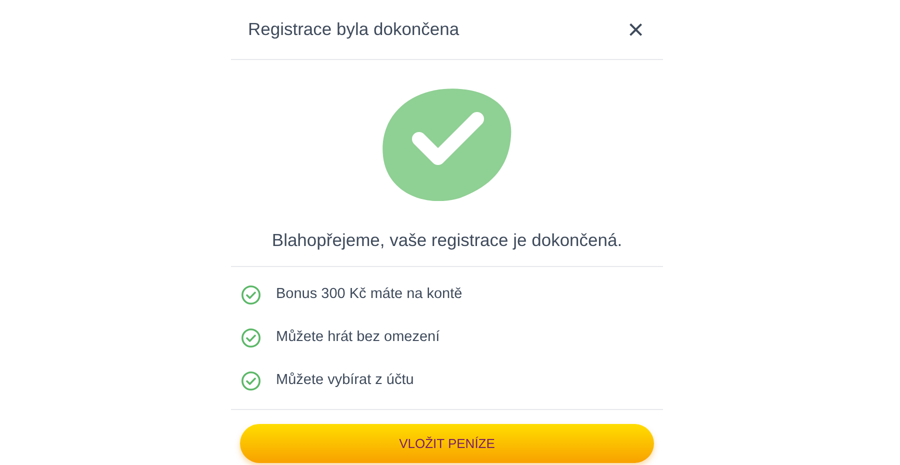  I want to click on dialog-title: Registrace byla dokončena, so click(354, 30).